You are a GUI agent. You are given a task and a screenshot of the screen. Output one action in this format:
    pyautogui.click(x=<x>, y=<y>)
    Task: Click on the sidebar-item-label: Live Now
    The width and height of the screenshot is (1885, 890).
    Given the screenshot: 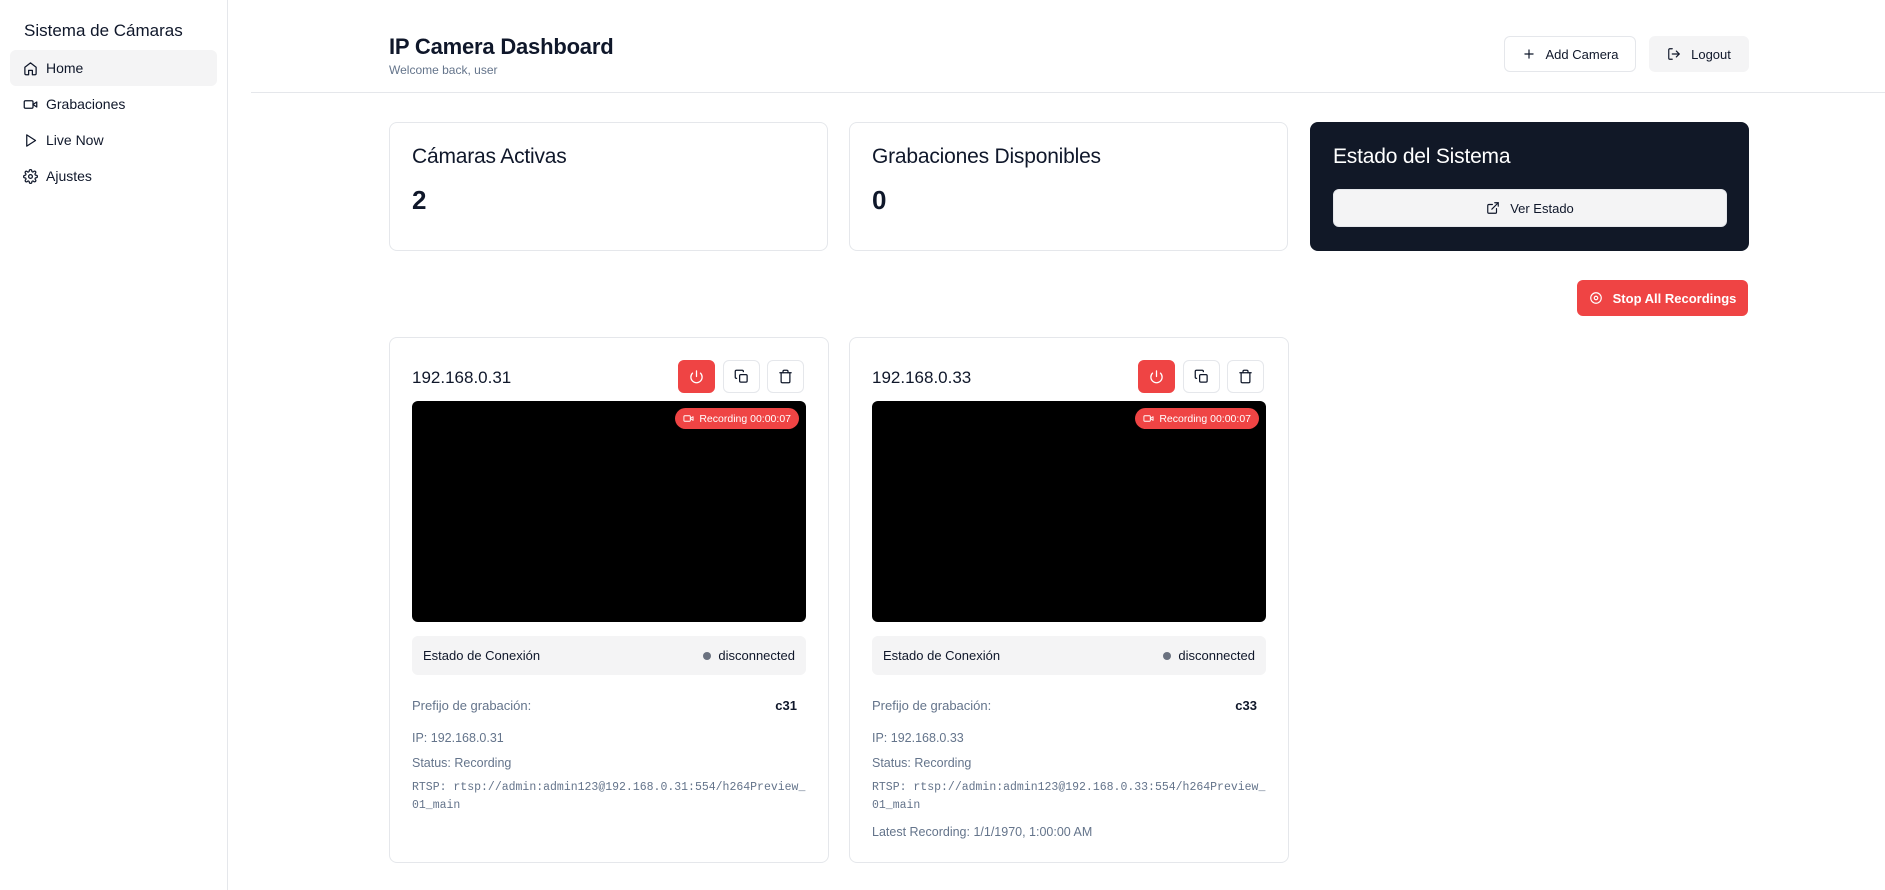 What is the action you would take?
    pyautogui.click(x=75, y=140)
    